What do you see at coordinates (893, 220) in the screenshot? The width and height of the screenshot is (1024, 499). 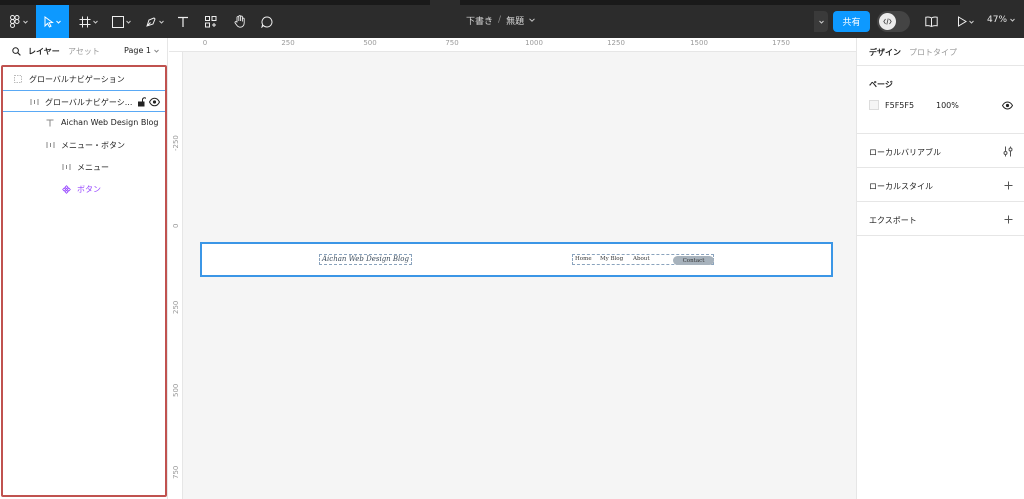 I see `section-title: エクスポート` at bounding box center [893, 220].